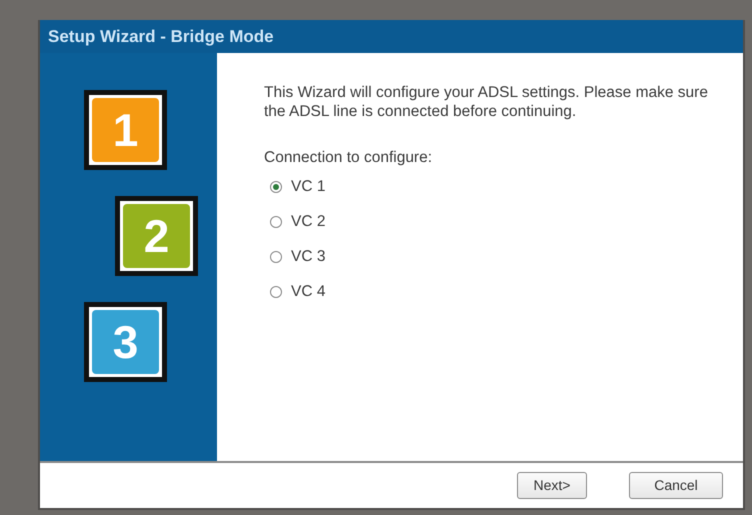 This screenshot has width=752, height=515. Describe the element at coordinates (125, 342) in the screenshot. I see `step-number: 3` at that location.